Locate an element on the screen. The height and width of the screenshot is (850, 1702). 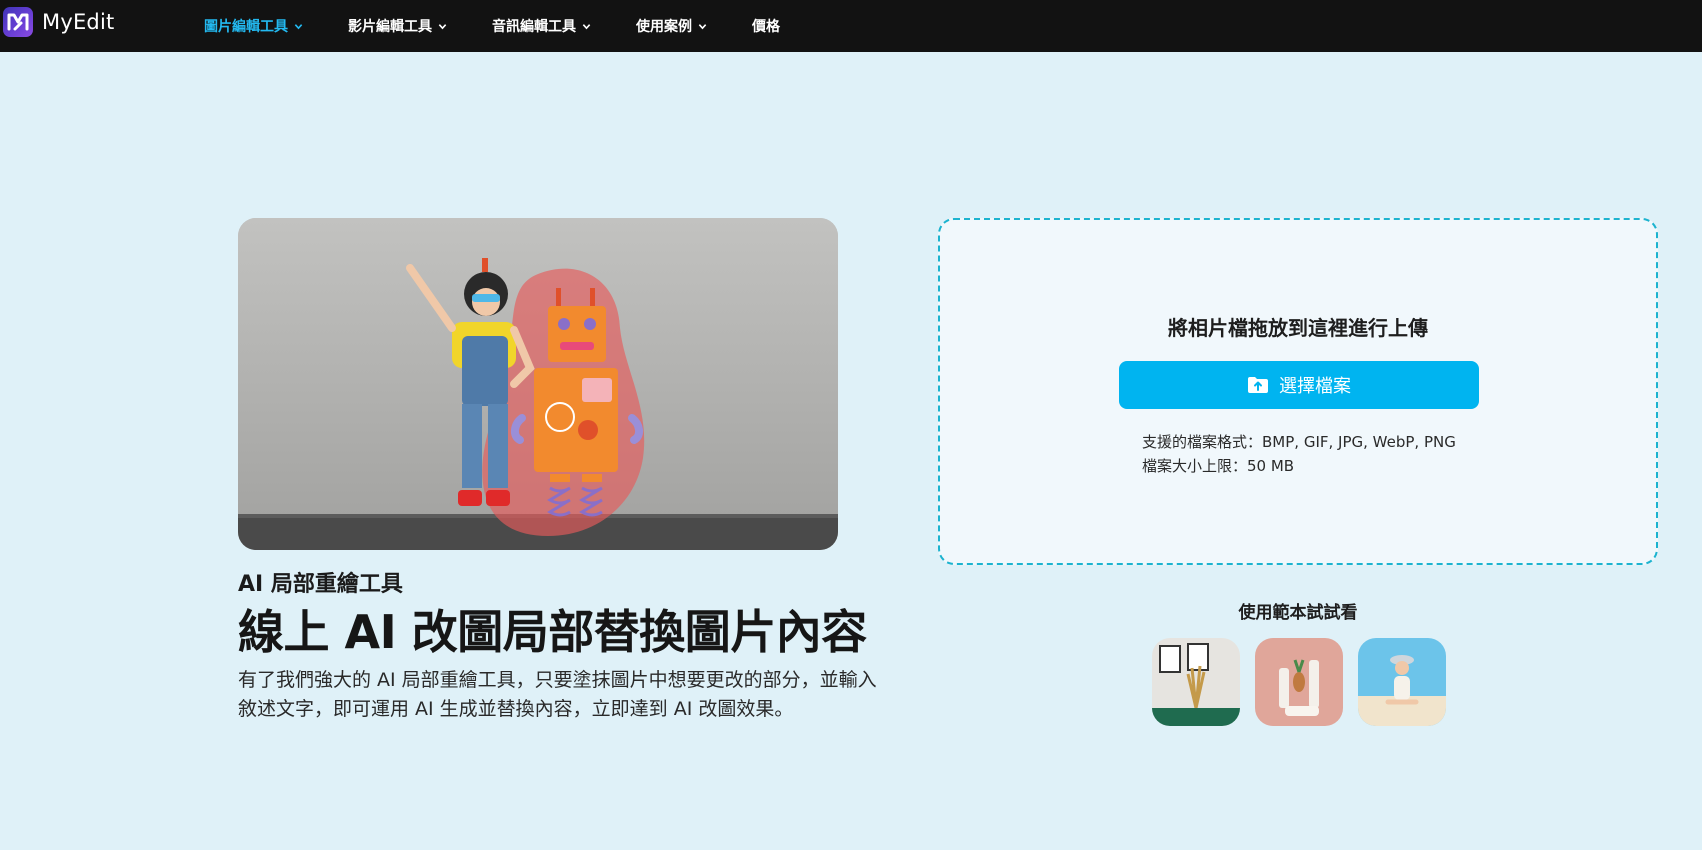
choose-file-button: 選擇檔案 is located at coordinates (1299, 385).